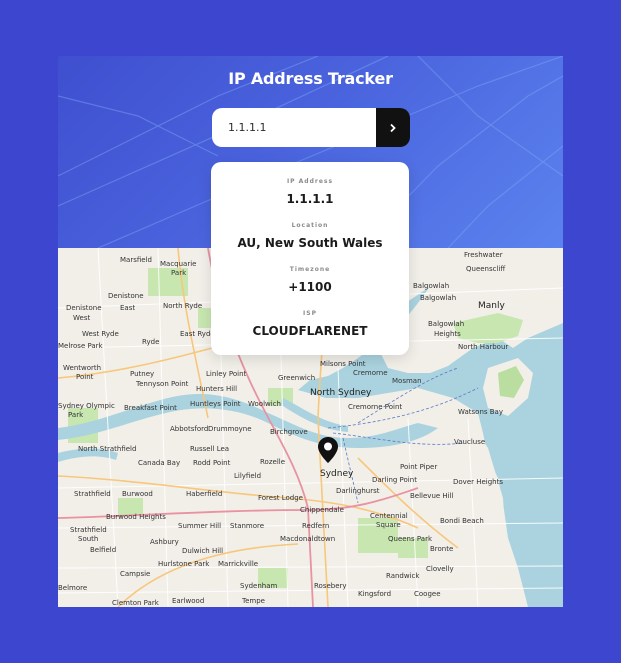 This screenshot has height=663, width=621. I want to click on map-label: Vaucluse, so click(469, 442).